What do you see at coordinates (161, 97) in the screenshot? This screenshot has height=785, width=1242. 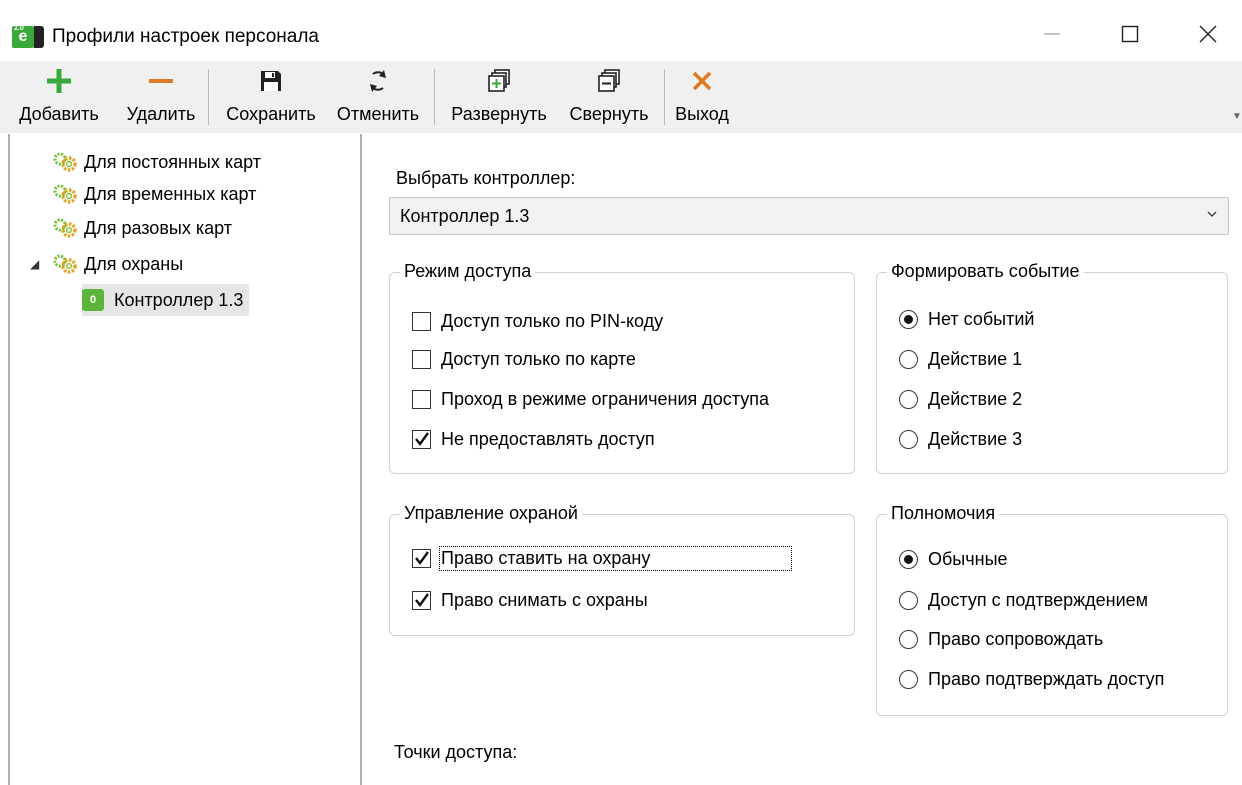 I see `delete-button: Удалить` at bounding box center [161, 97].